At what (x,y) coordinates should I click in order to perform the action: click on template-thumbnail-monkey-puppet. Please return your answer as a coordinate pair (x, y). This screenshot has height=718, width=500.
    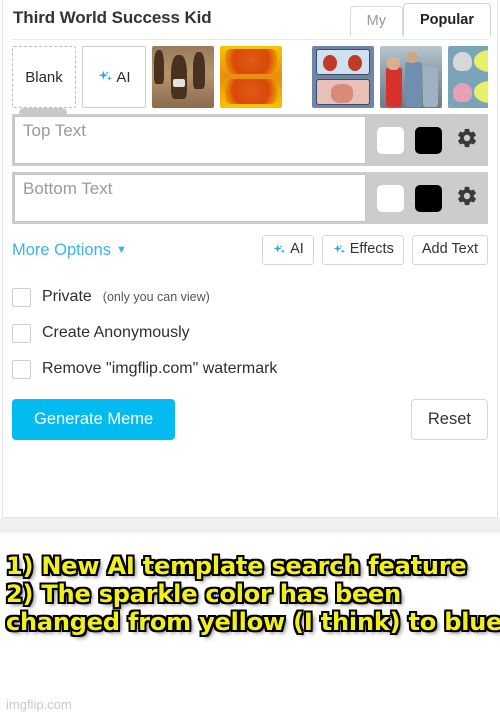
    Looking at the image, I should click on (468, 77).